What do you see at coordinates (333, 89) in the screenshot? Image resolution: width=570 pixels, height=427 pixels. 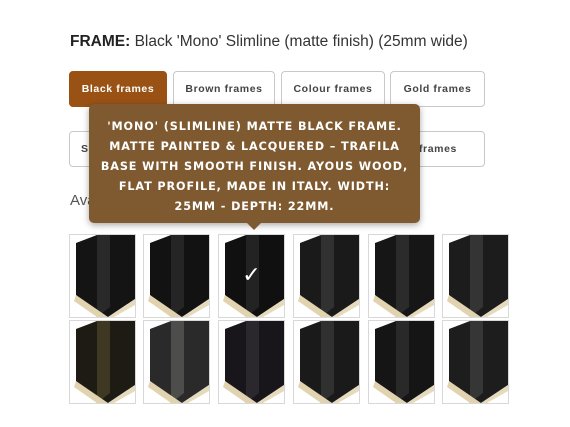 I see `tab-colour-frames: Colour frames` at bounding box center [333, 89].